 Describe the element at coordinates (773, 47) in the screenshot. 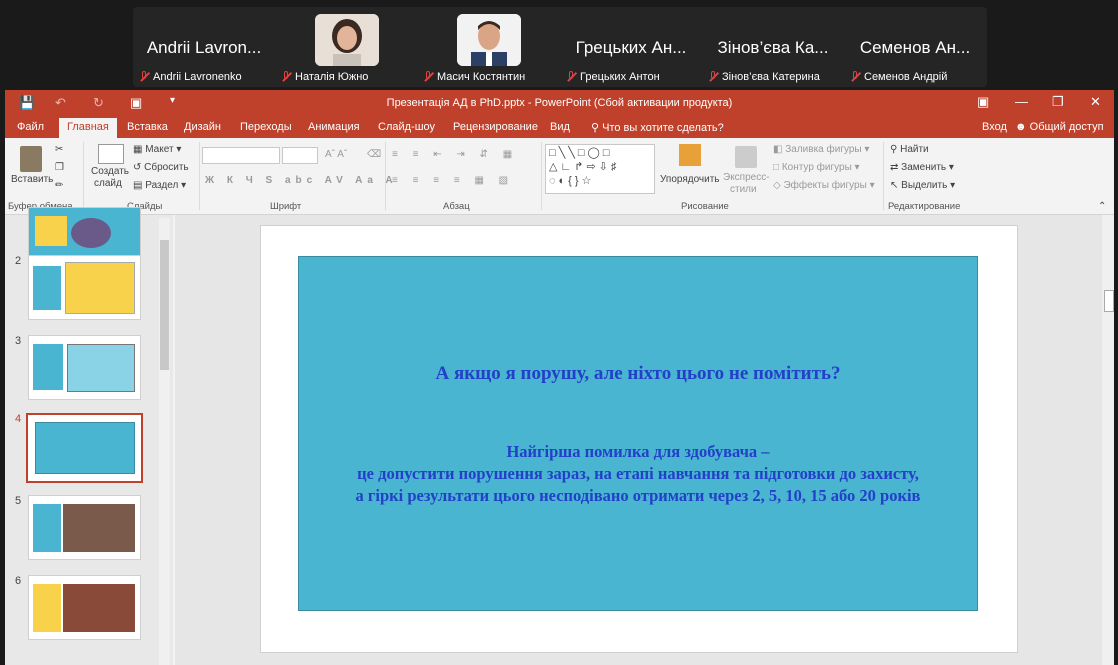

I see `participant-tile: Зінов’єва Ка... Зінов’єва Катерина` at that location.